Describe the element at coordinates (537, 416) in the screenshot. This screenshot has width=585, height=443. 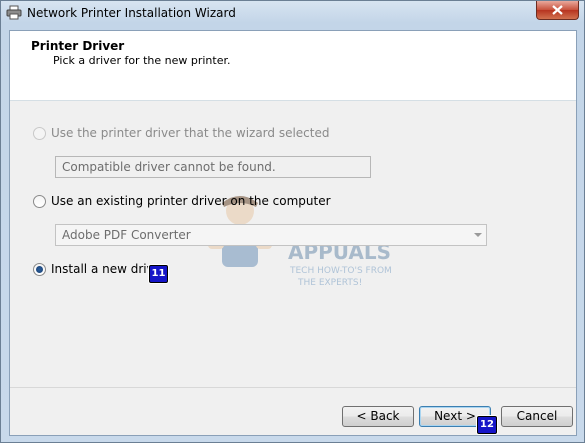
I see `cancel-button: Cancel` at that location.